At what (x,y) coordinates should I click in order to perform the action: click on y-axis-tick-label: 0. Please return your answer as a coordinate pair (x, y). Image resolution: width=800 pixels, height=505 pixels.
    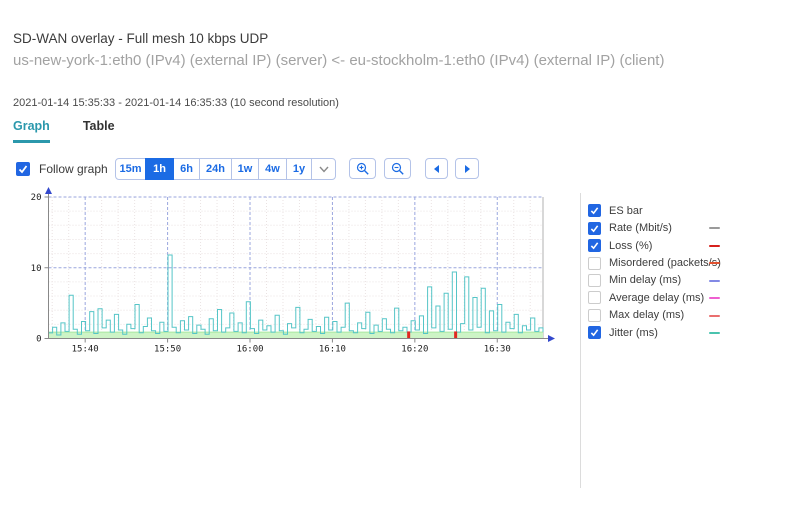
    Looking at the image, I should click on (38, 340).